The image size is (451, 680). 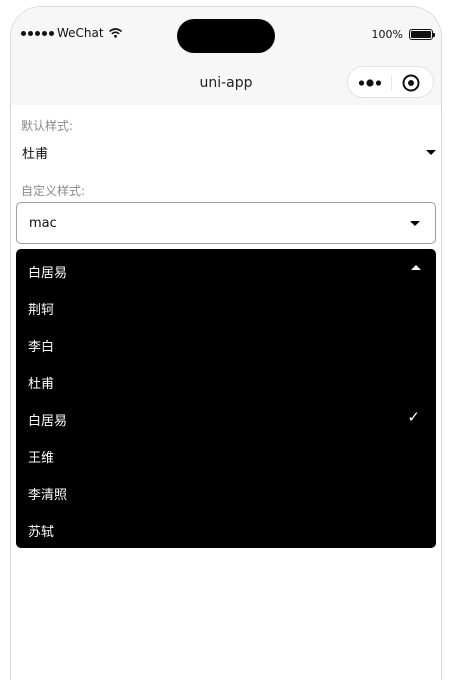 What do you see at coordinates (41, 458) in the screenshot?
I see `option-label: 王维` at bounding box center [41, 458].